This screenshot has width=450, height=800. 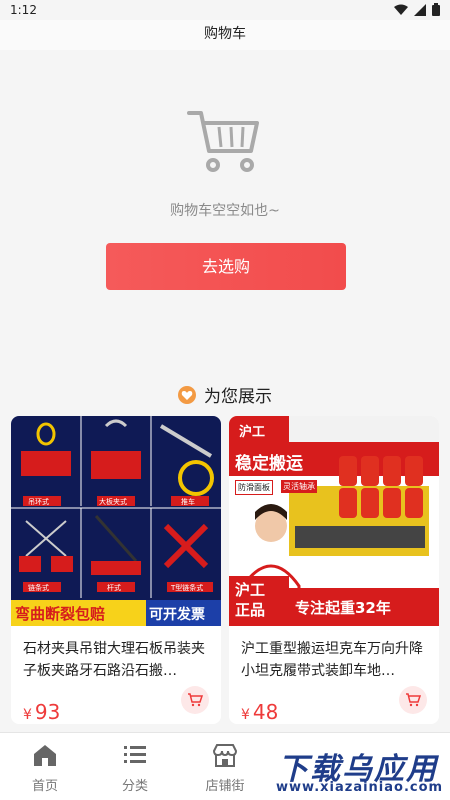 What do you see at coordinates (252, 432) in the screenshot?
I see `brand-logo: 沪工` at bounding box center [252, 432].